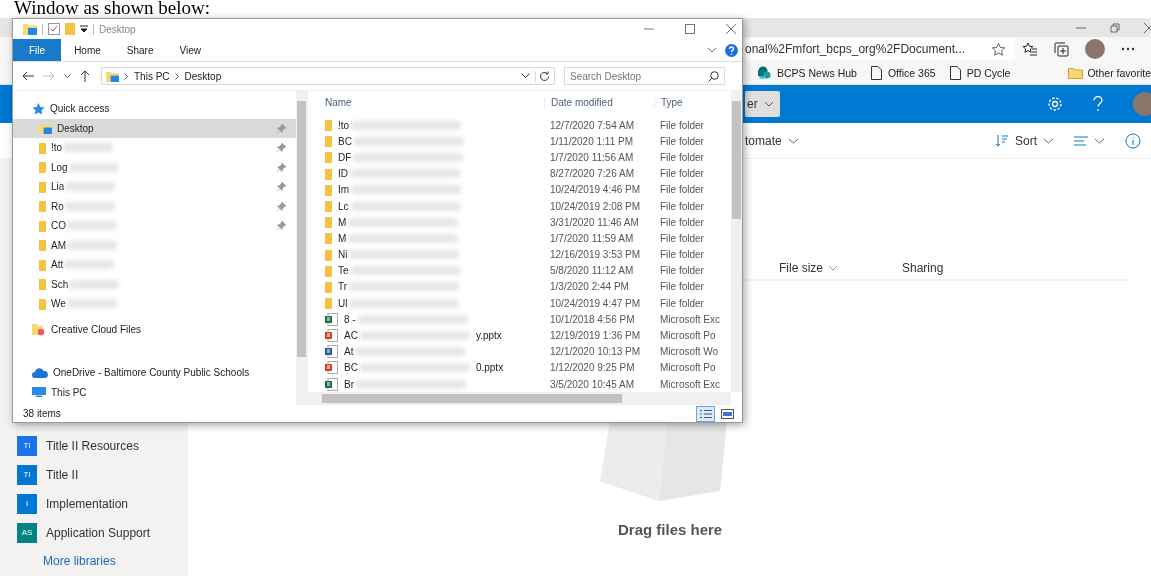 The width and height of the screenshot is (1151, 576). Describe the element at coordinates (644, 76) in the screenshot. I see `search-field: Search Desktop` at that location.